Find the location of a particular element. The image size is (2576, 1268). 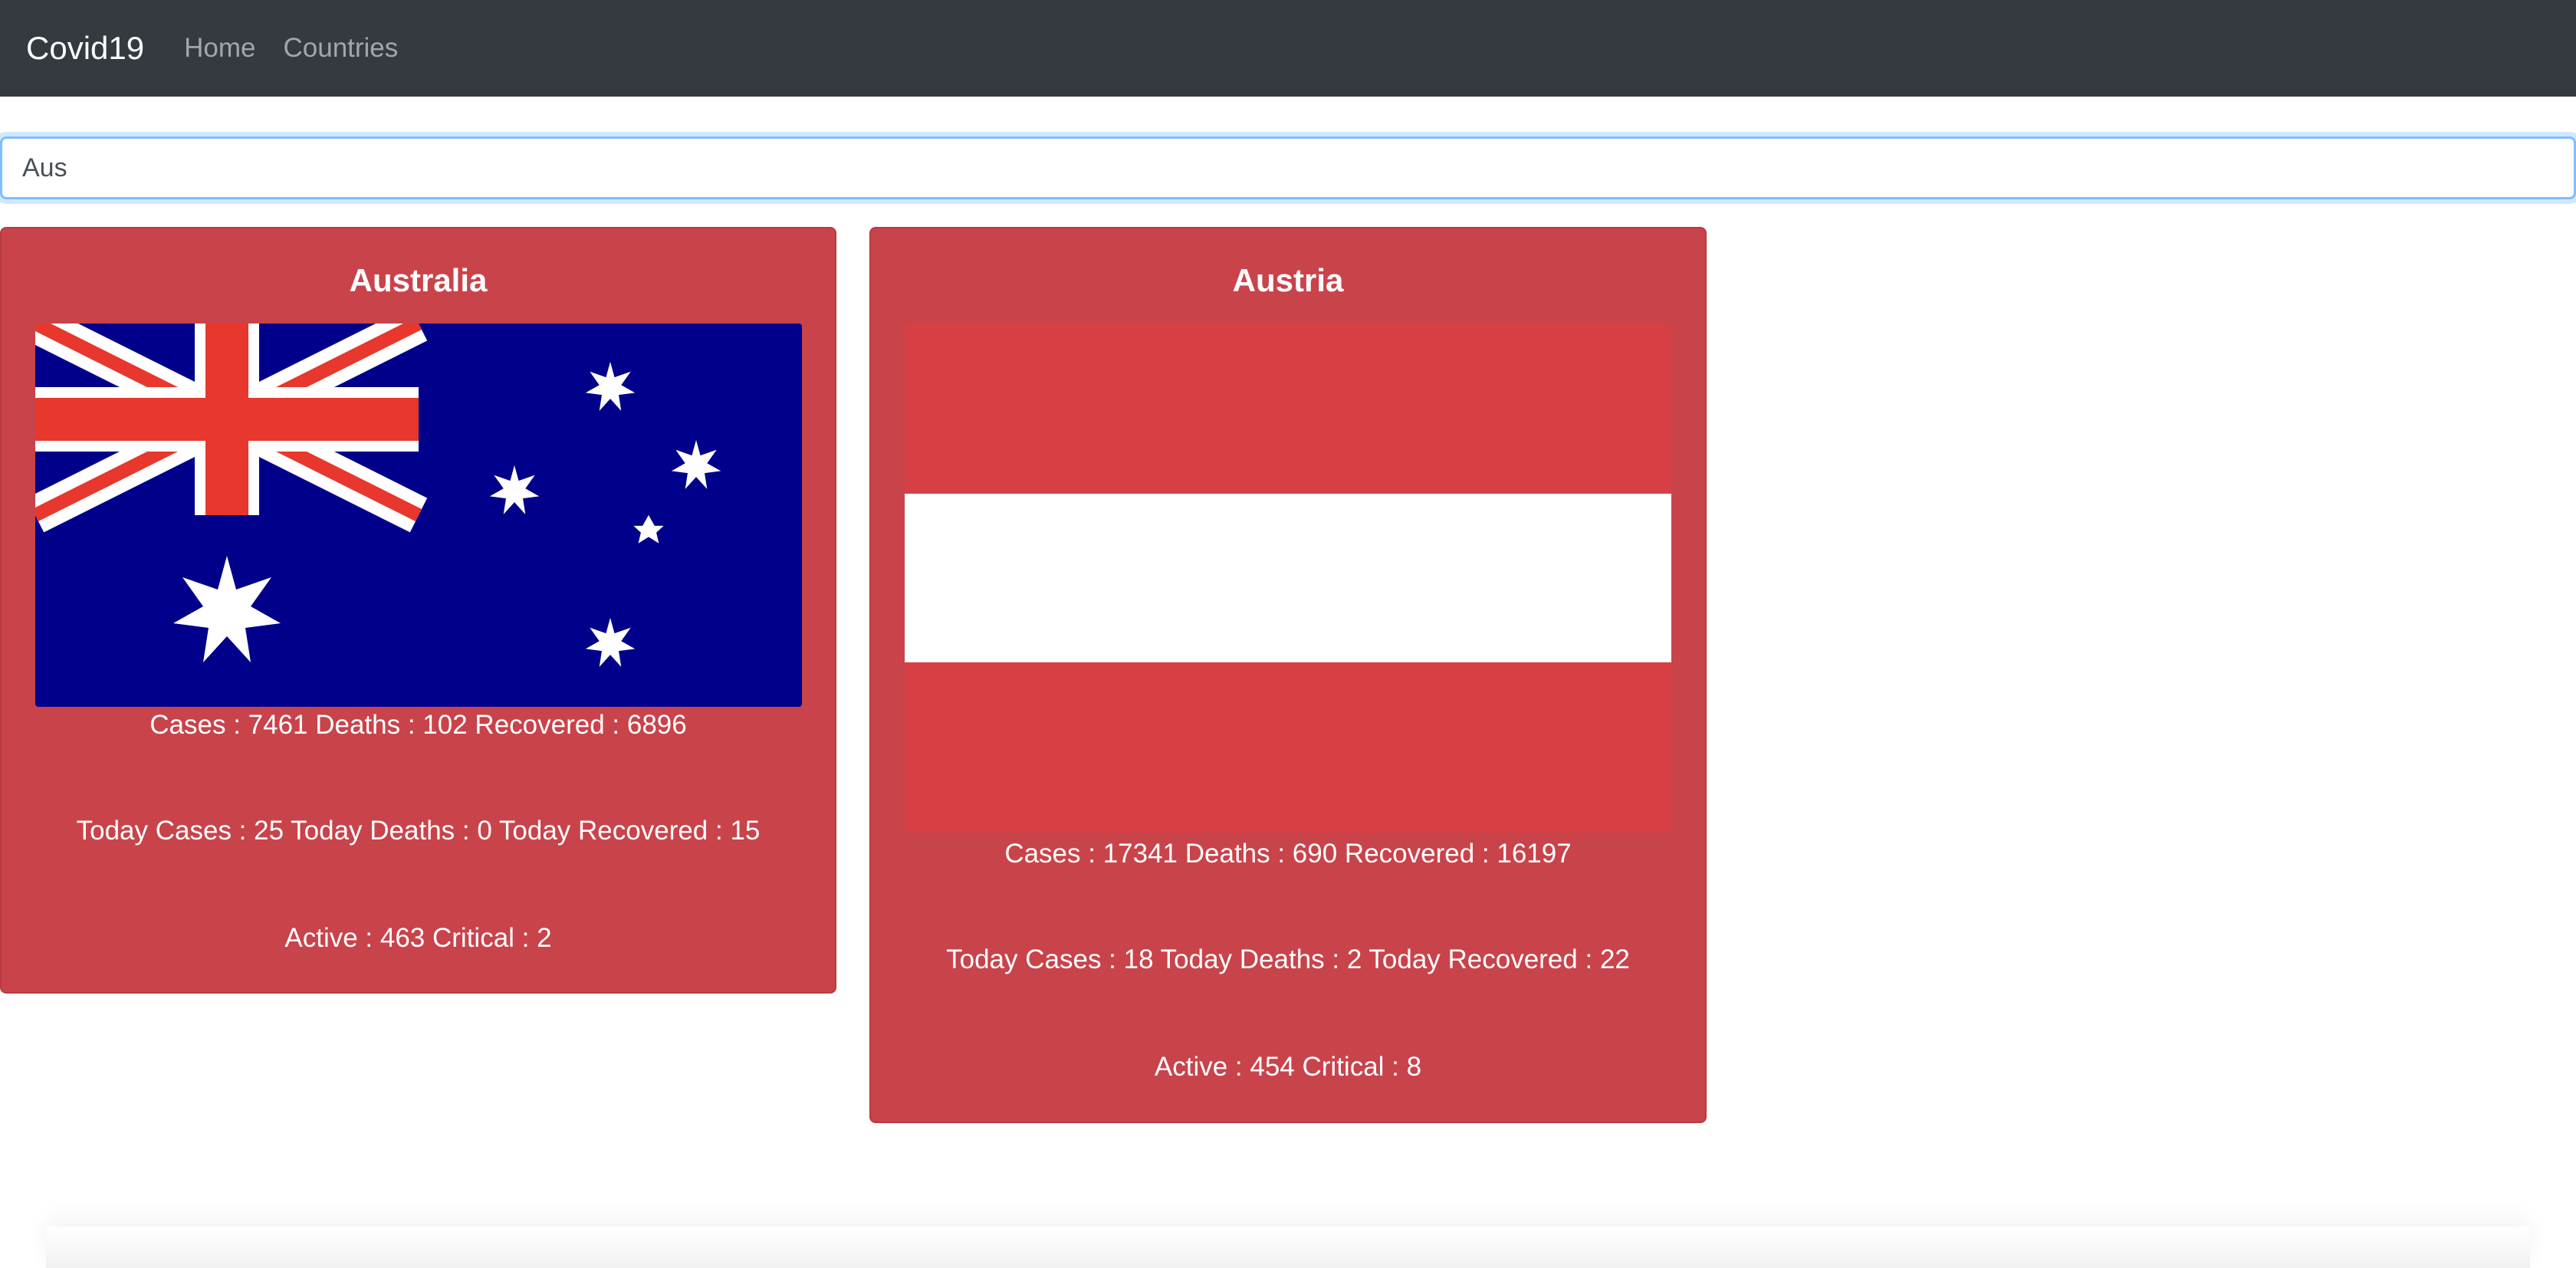

country-name: Austria is located at coordinates (1288, 280).